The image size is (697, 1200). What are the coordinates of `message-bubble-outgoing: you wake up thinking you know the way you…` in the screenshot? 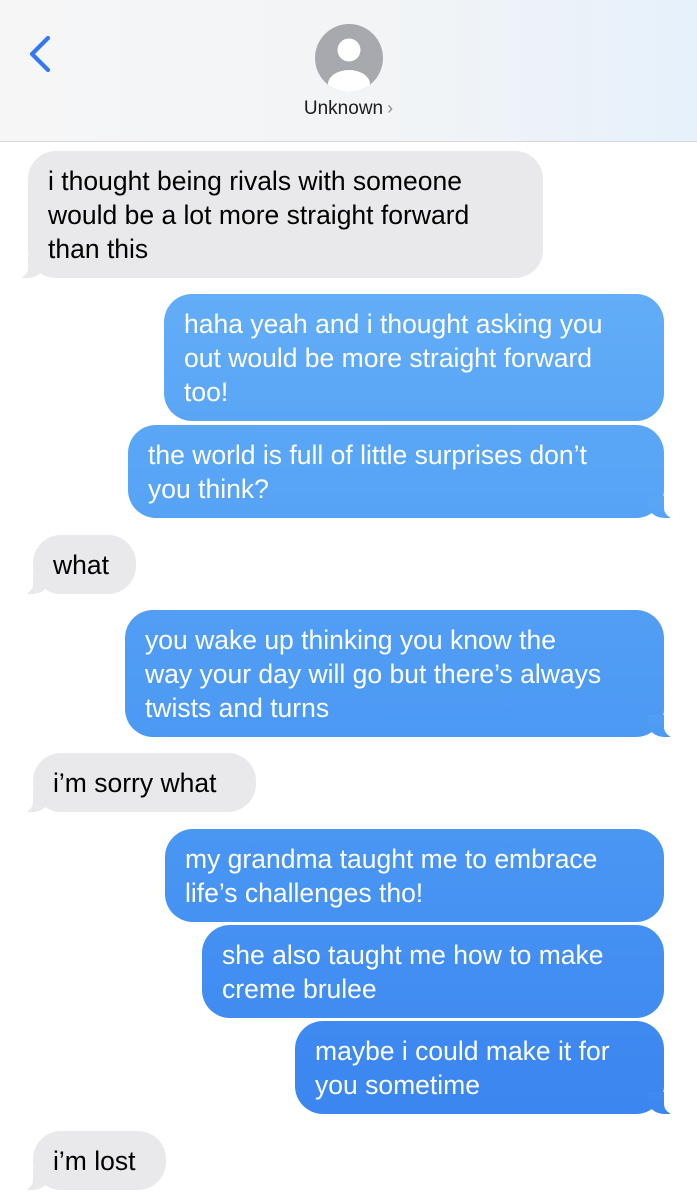 It's located at (399, 673).